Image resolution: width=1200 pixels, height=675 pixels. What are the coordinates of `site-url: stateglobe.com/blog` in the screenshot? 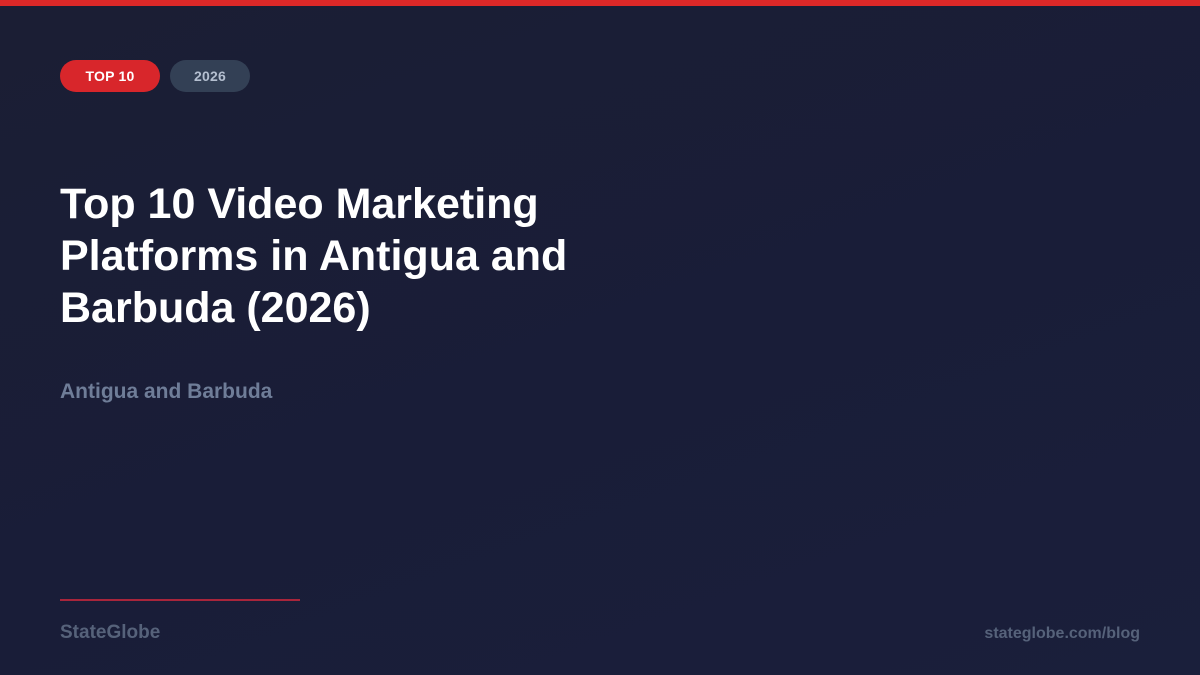 It's located at (1062, 633).